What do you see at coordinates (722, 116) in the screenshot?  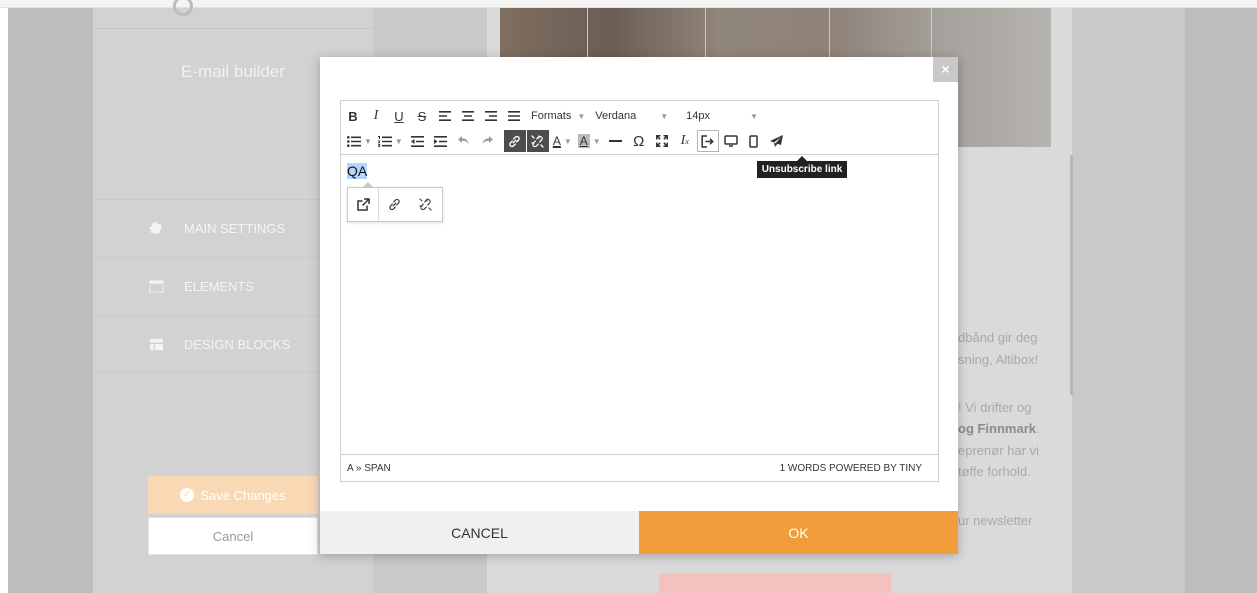 I see `font-size-dropdown: 14px ▼` at bounding box center [722, 116].